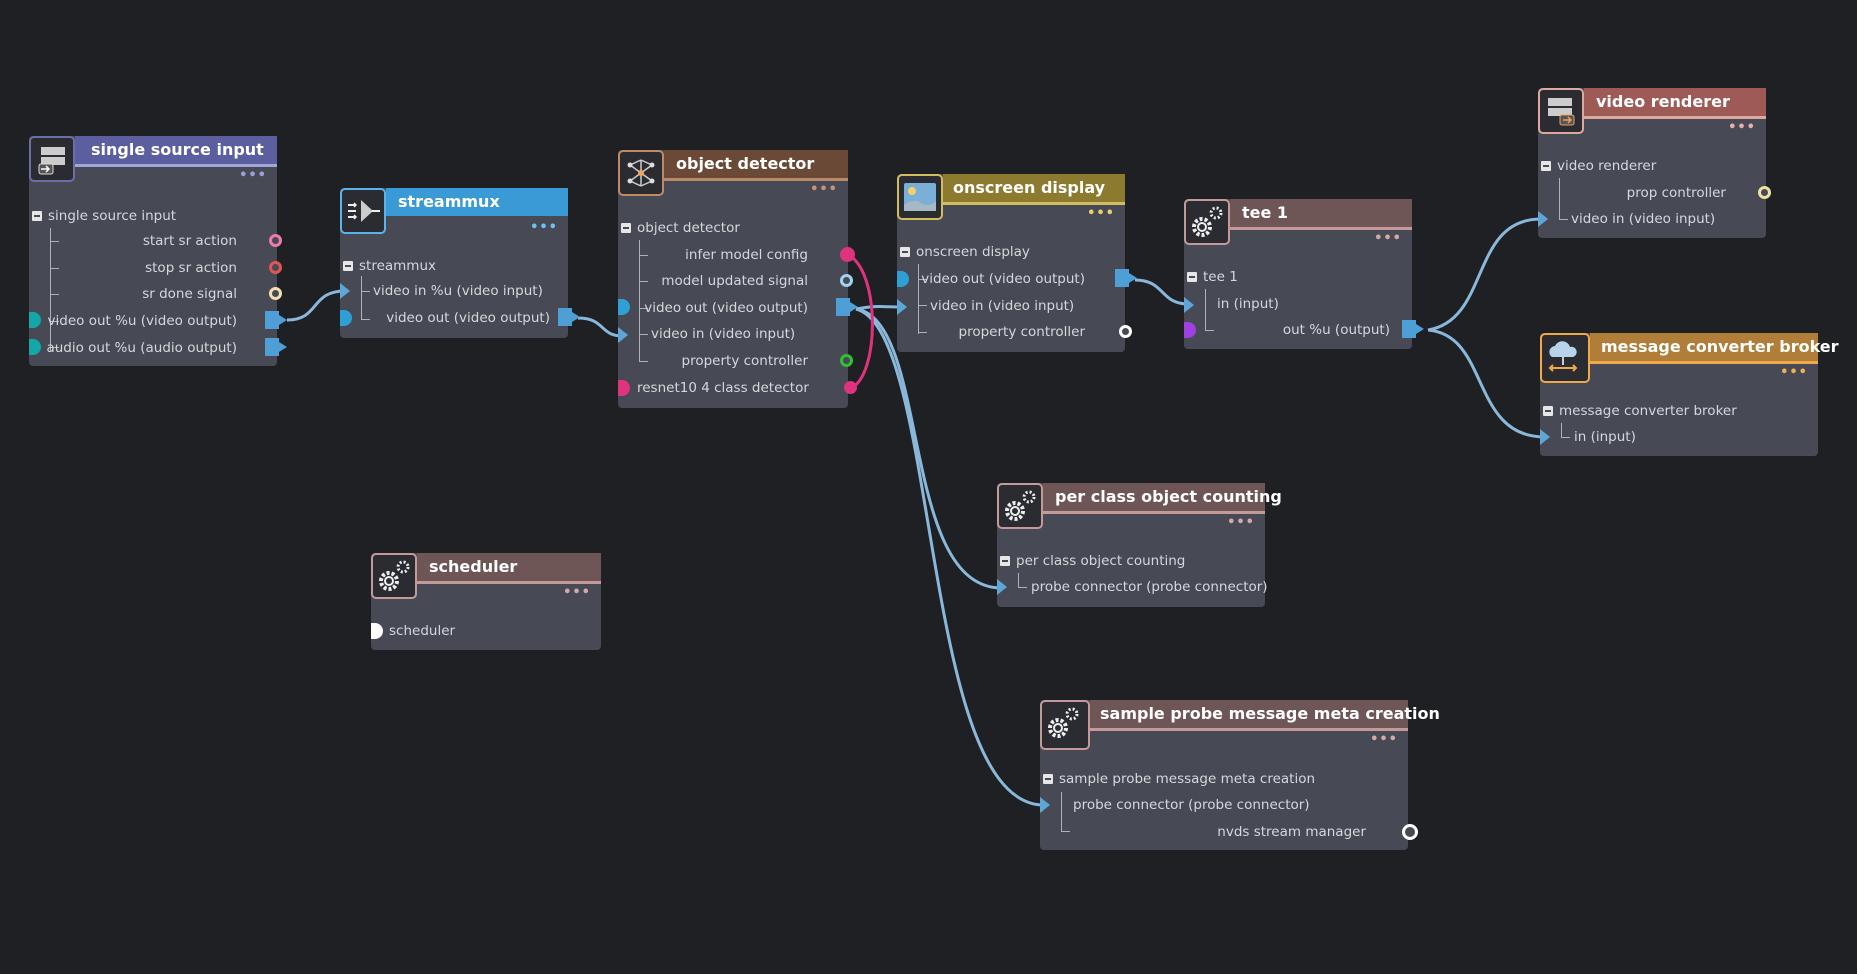 The height and width of the screenshot is (974, 1857). Describe the element at coordinates (422, 631) in the screenshot. I see `port-label: scheduler` at that location.